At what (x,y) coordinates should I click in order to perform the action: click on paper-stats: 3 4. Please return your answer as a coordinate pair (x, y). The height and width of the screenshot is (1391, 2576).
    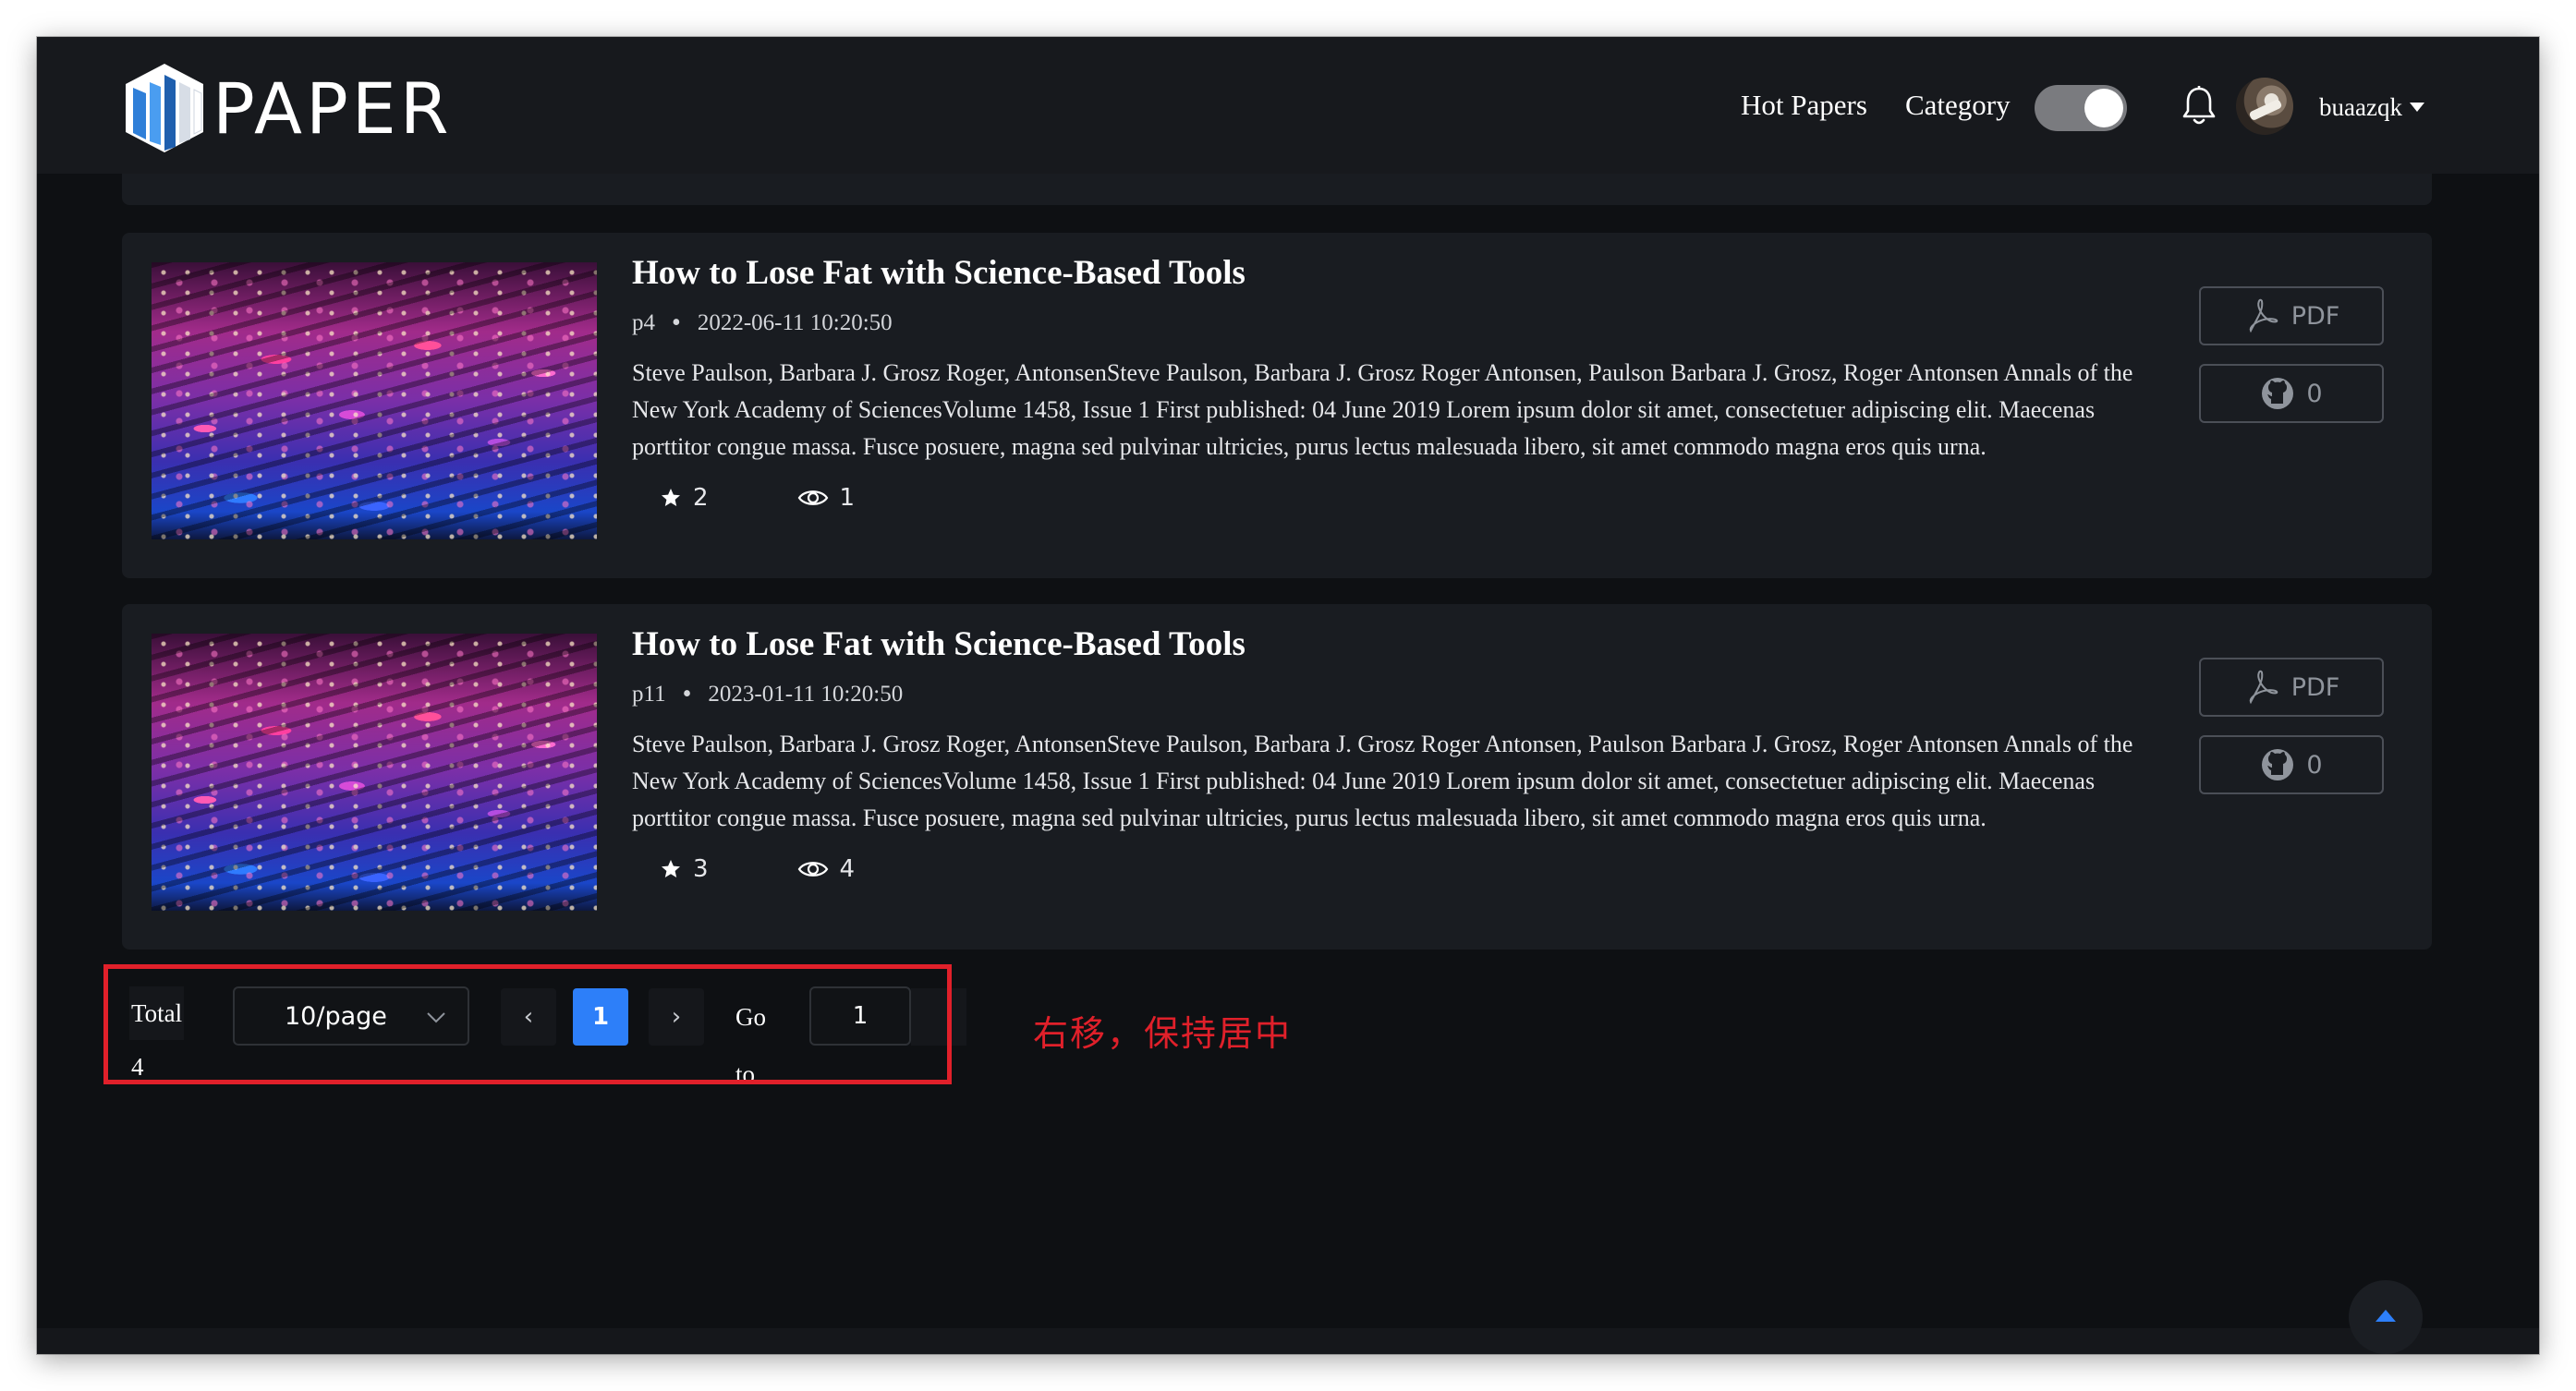
    Looking at the image, I should click on (801, 869).